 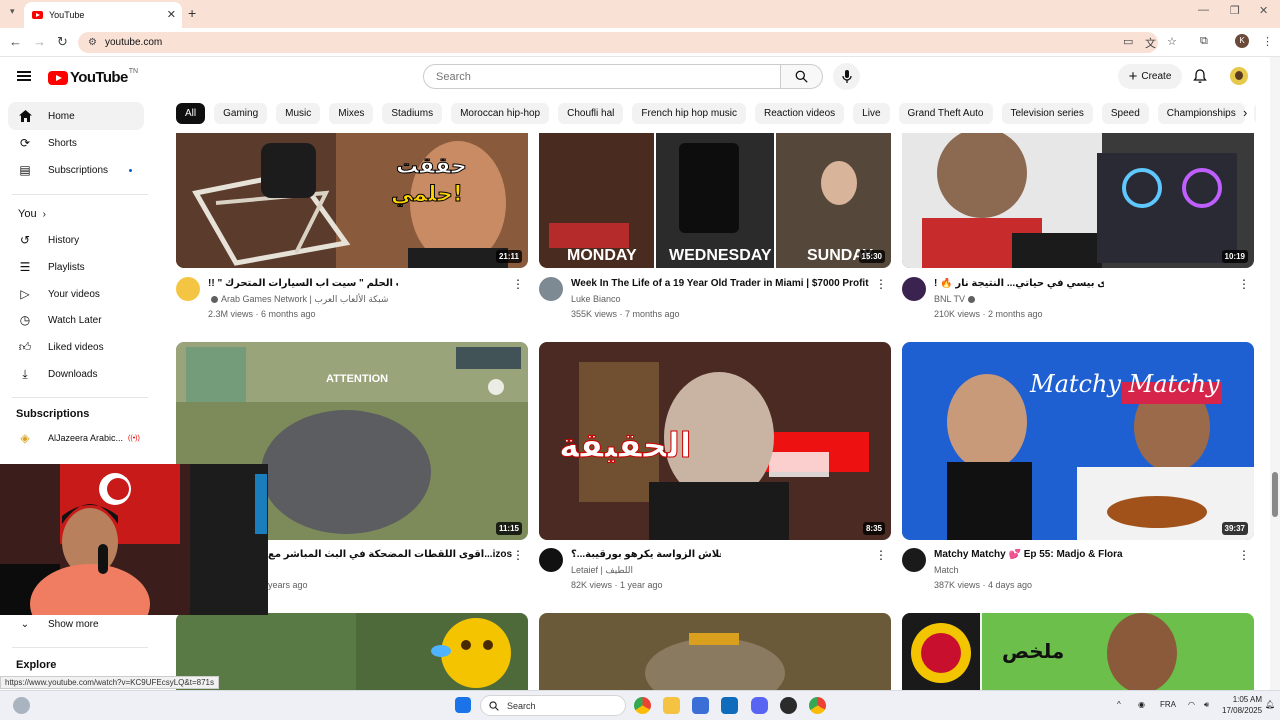 I want to click on filter-chip: Speed, so click(x=1125, y=113).